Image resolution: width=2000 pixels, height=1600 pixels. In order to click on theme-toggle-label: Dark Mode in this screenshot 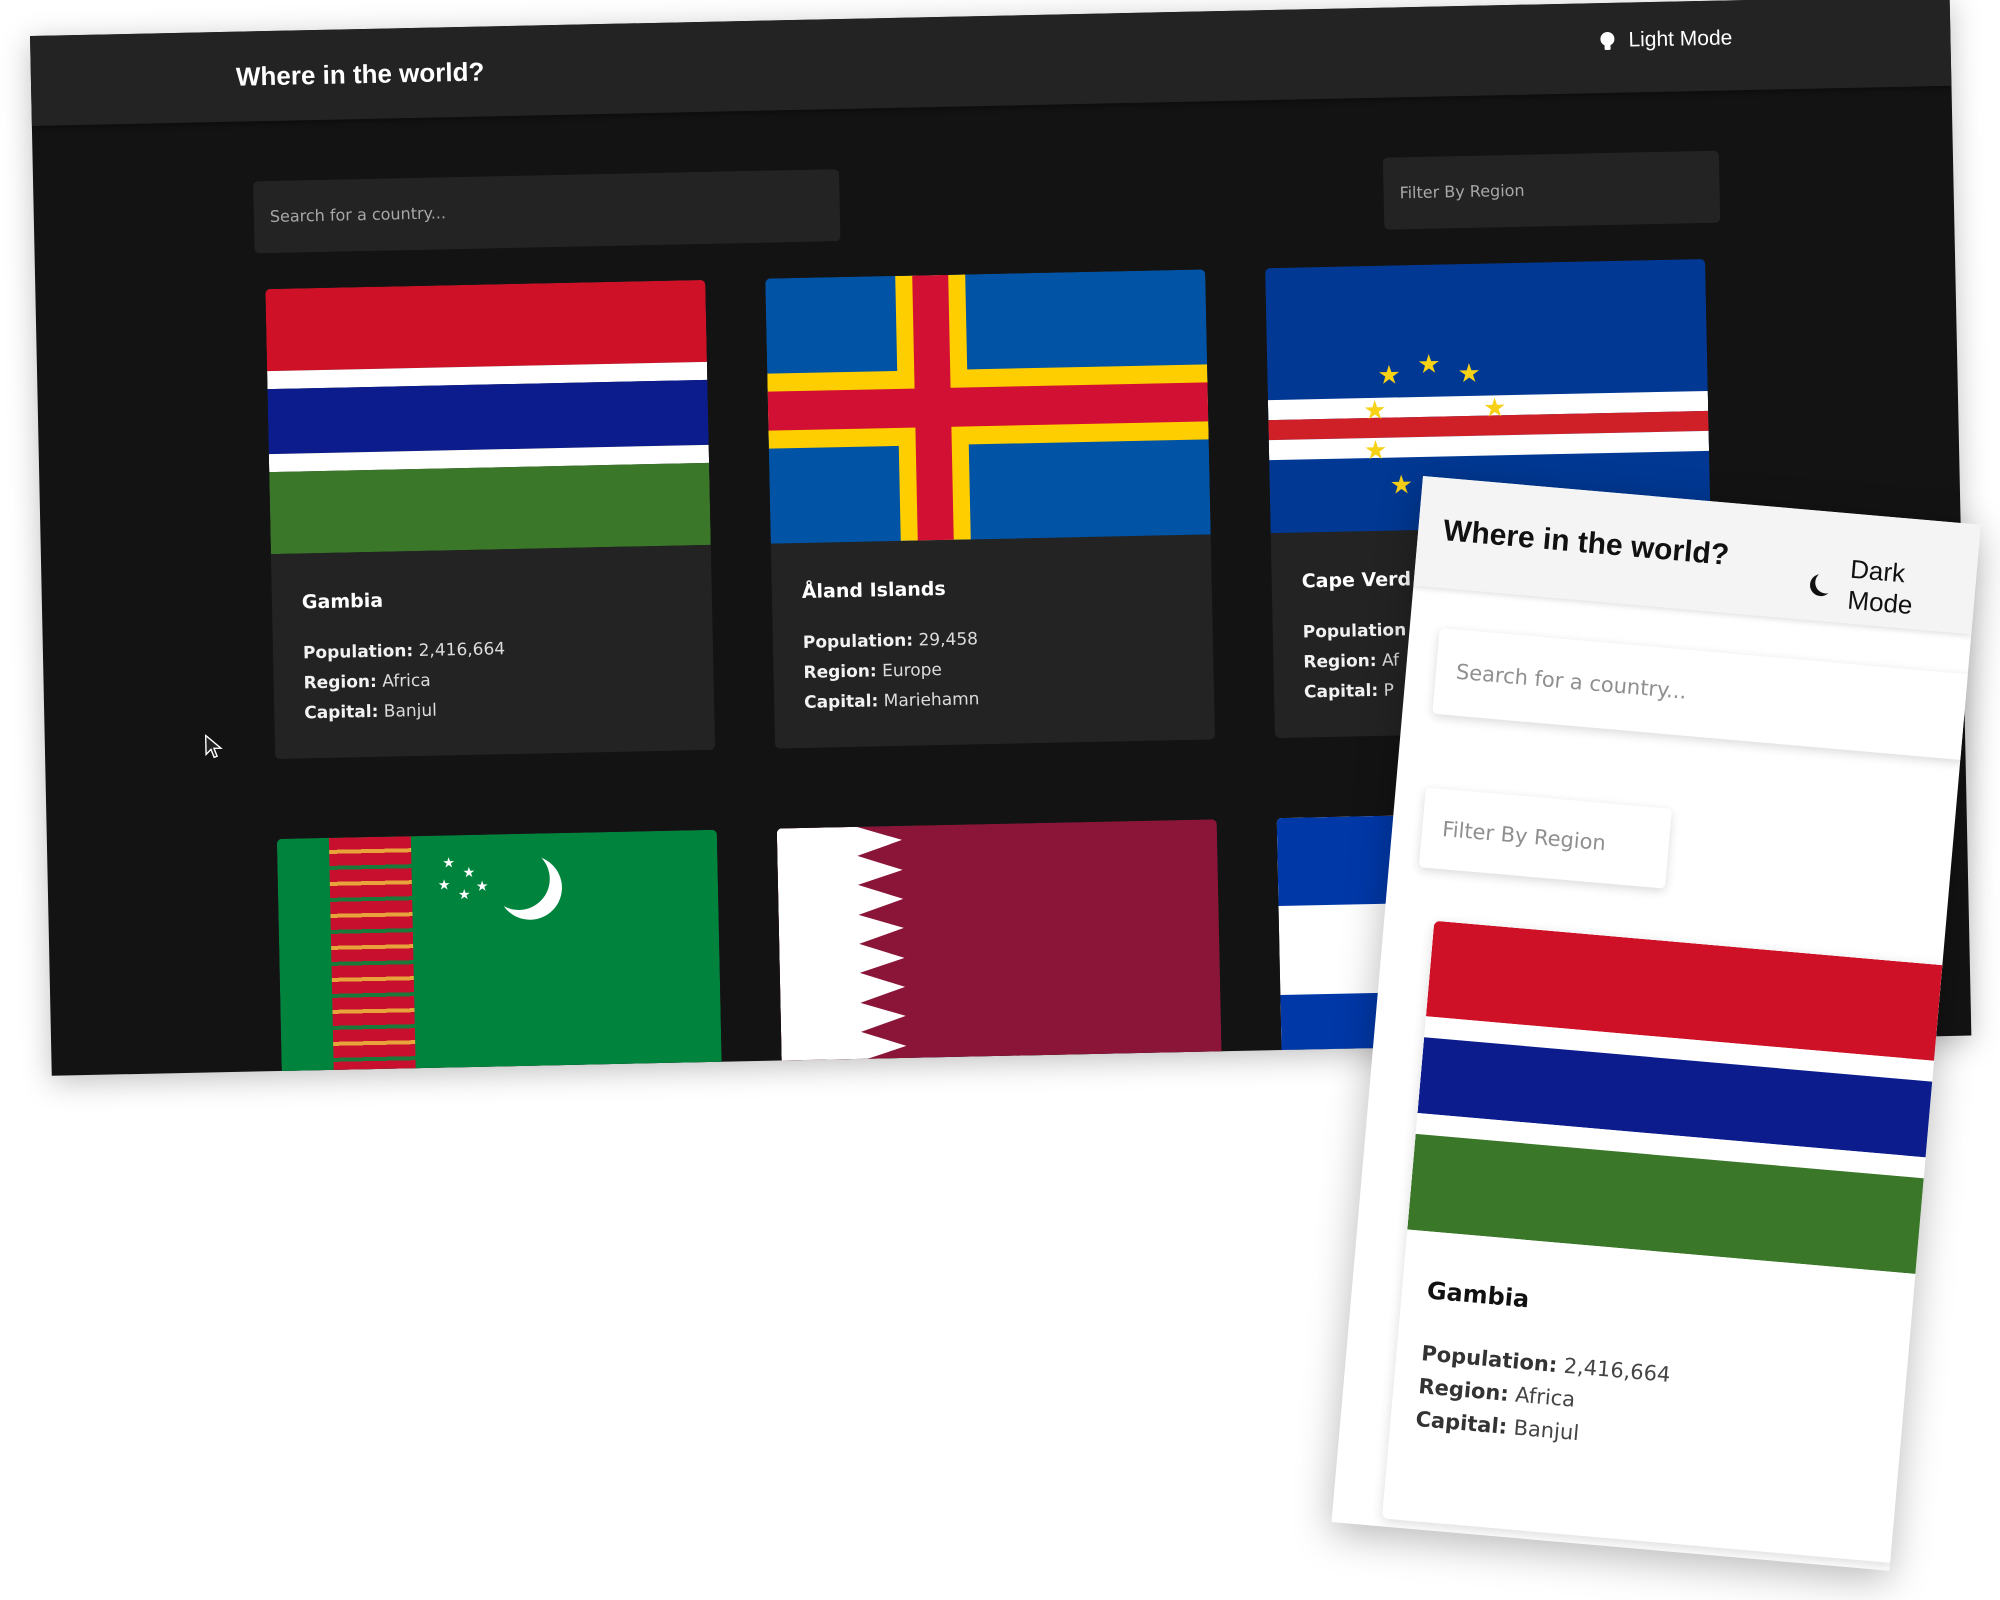, I will do `click(1880, 587)`.